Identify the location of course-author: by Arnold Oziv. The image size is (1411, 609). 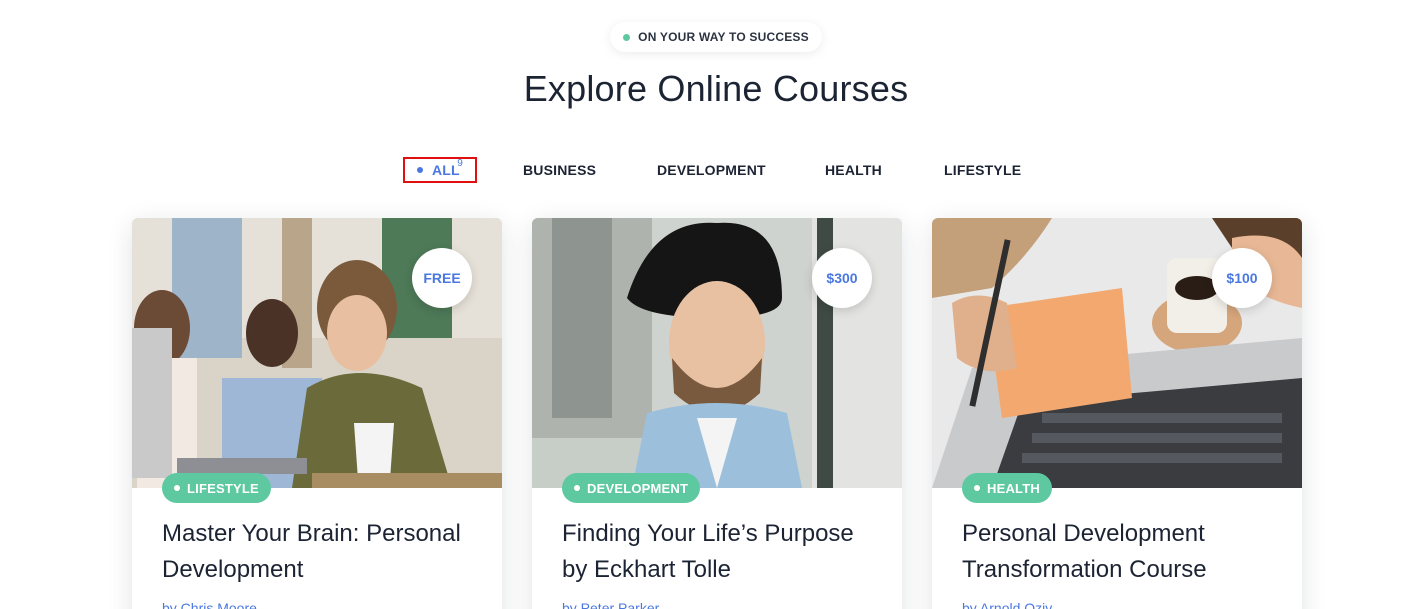
(1007, 604).